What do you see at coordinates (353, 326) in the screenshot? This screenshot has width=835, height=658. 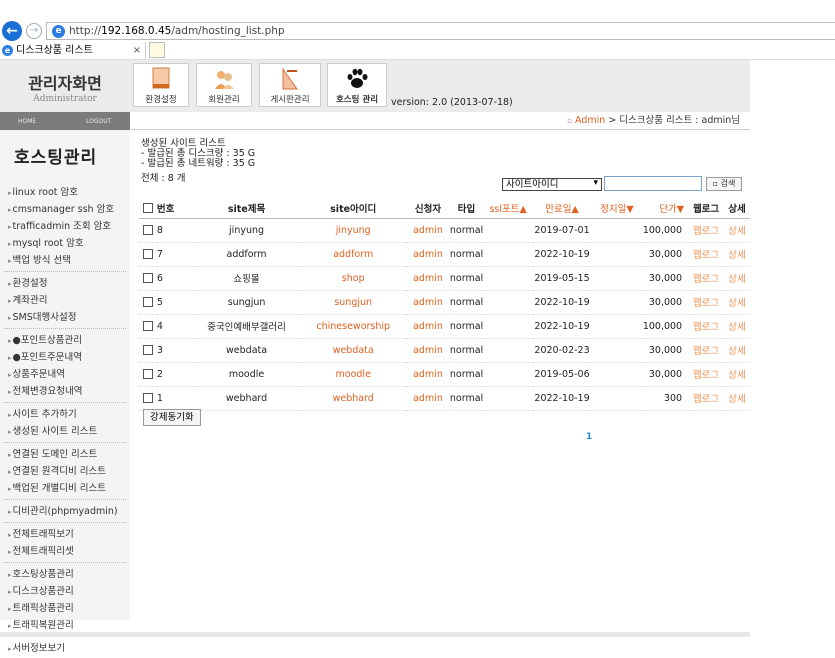 I see `cell-site-id-link: chineseworship` at bounding box center [353, 326].